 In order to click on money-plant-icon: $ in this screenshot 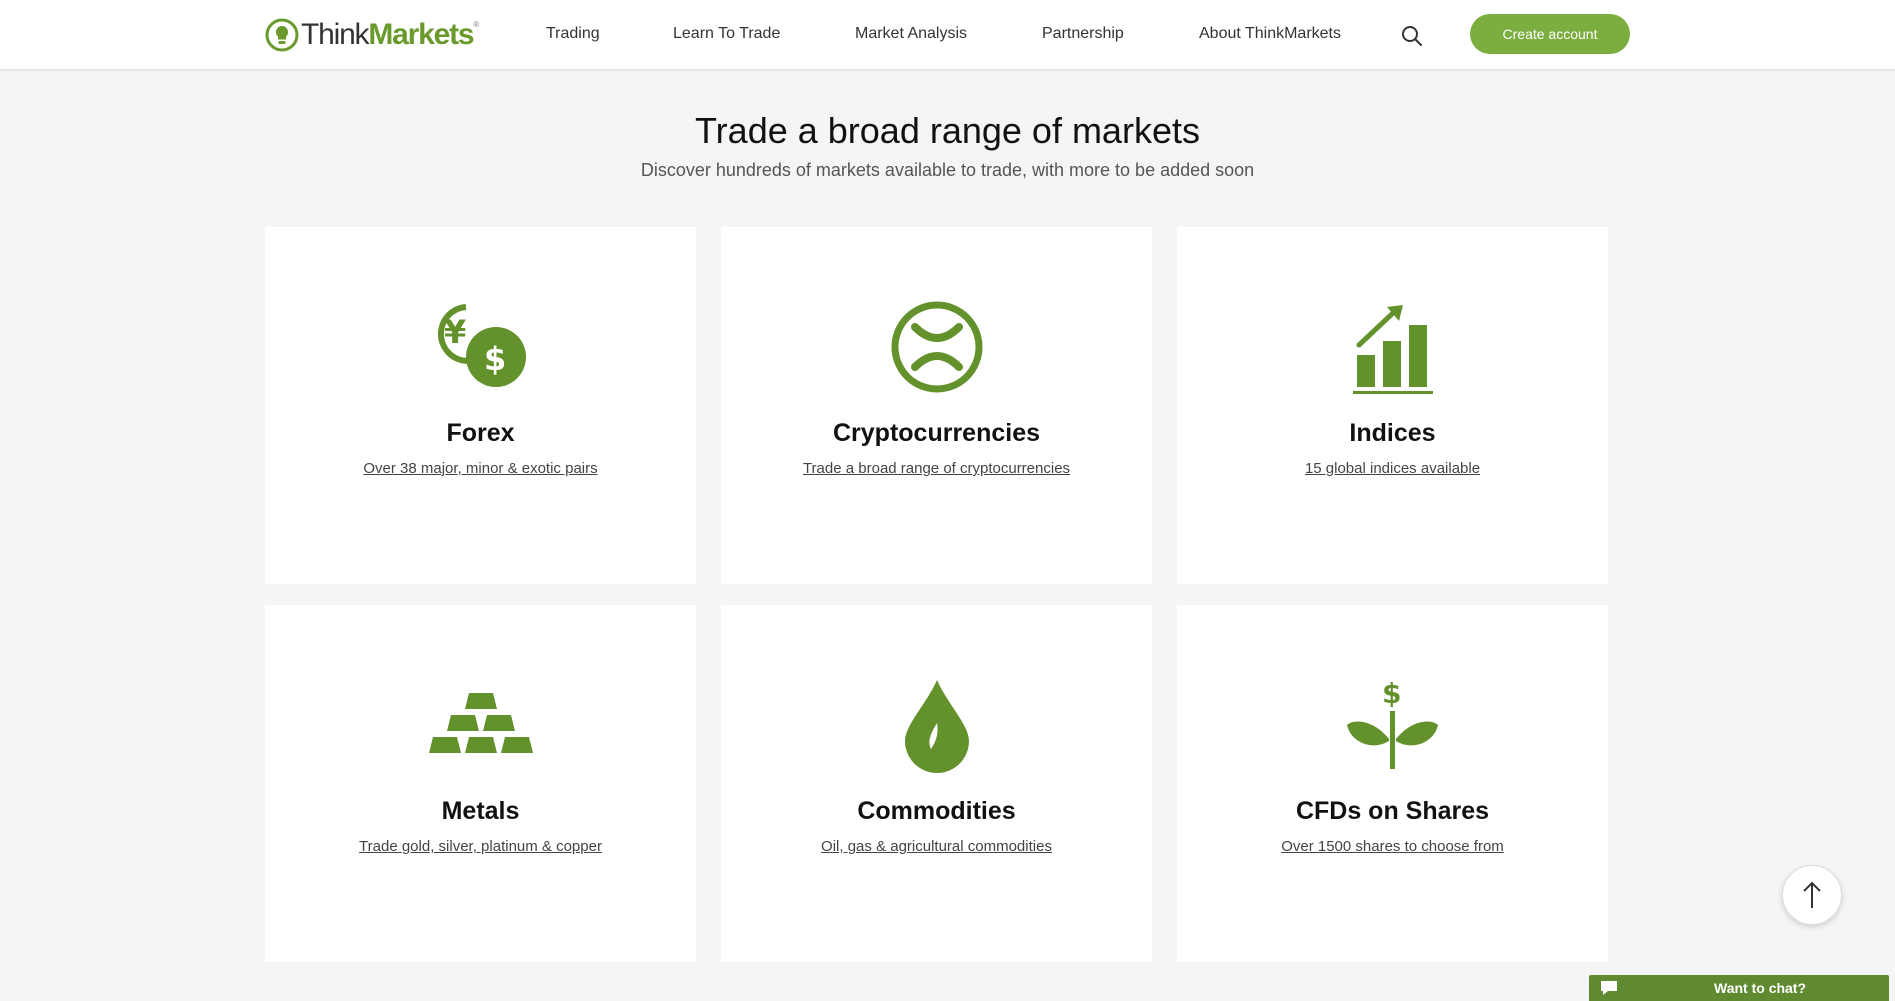, I will do `click(1393, 725)`.